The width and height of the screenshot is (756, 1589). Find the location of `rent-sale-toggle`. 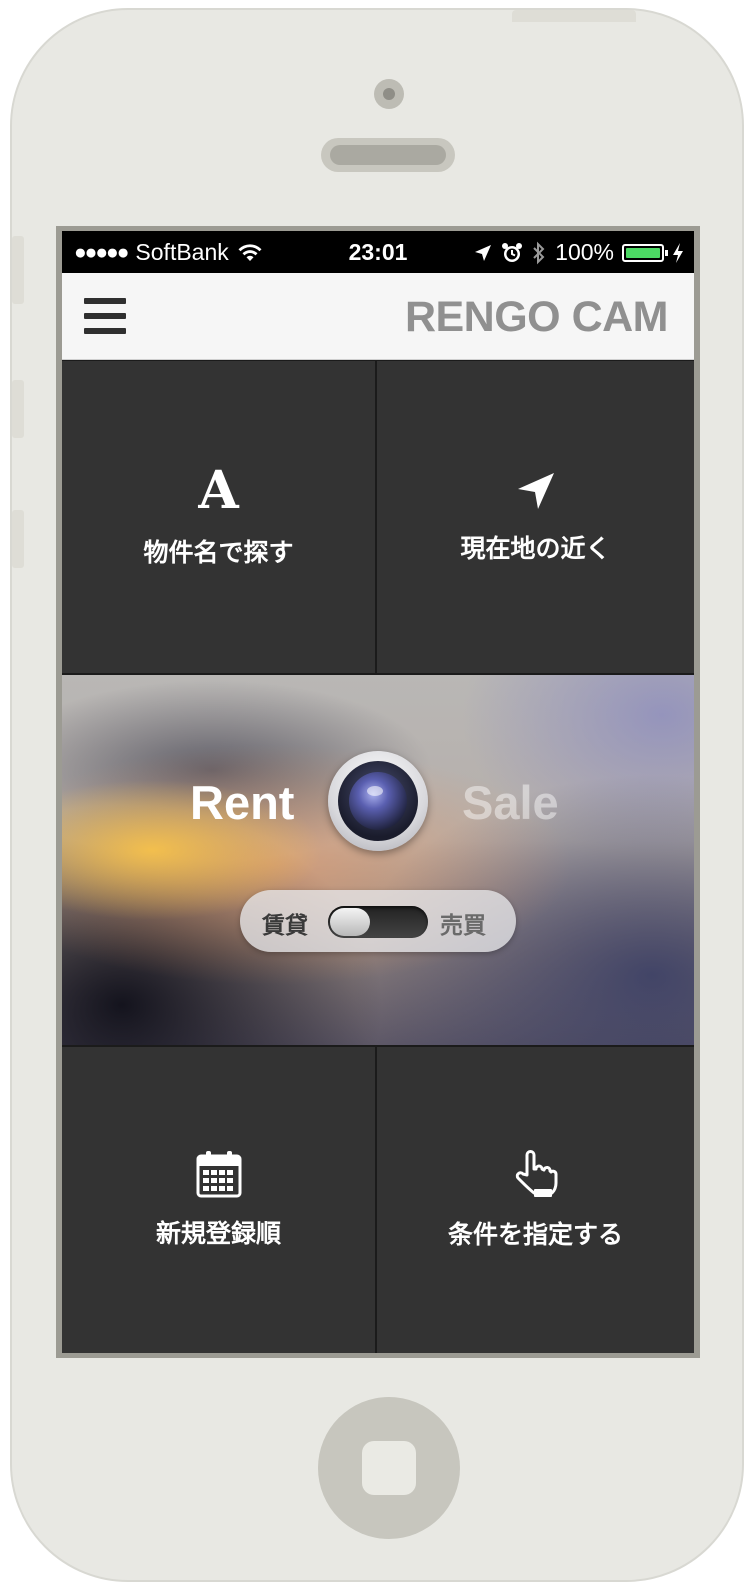

rent-sale-toggle is located at coordinates (378, 922).